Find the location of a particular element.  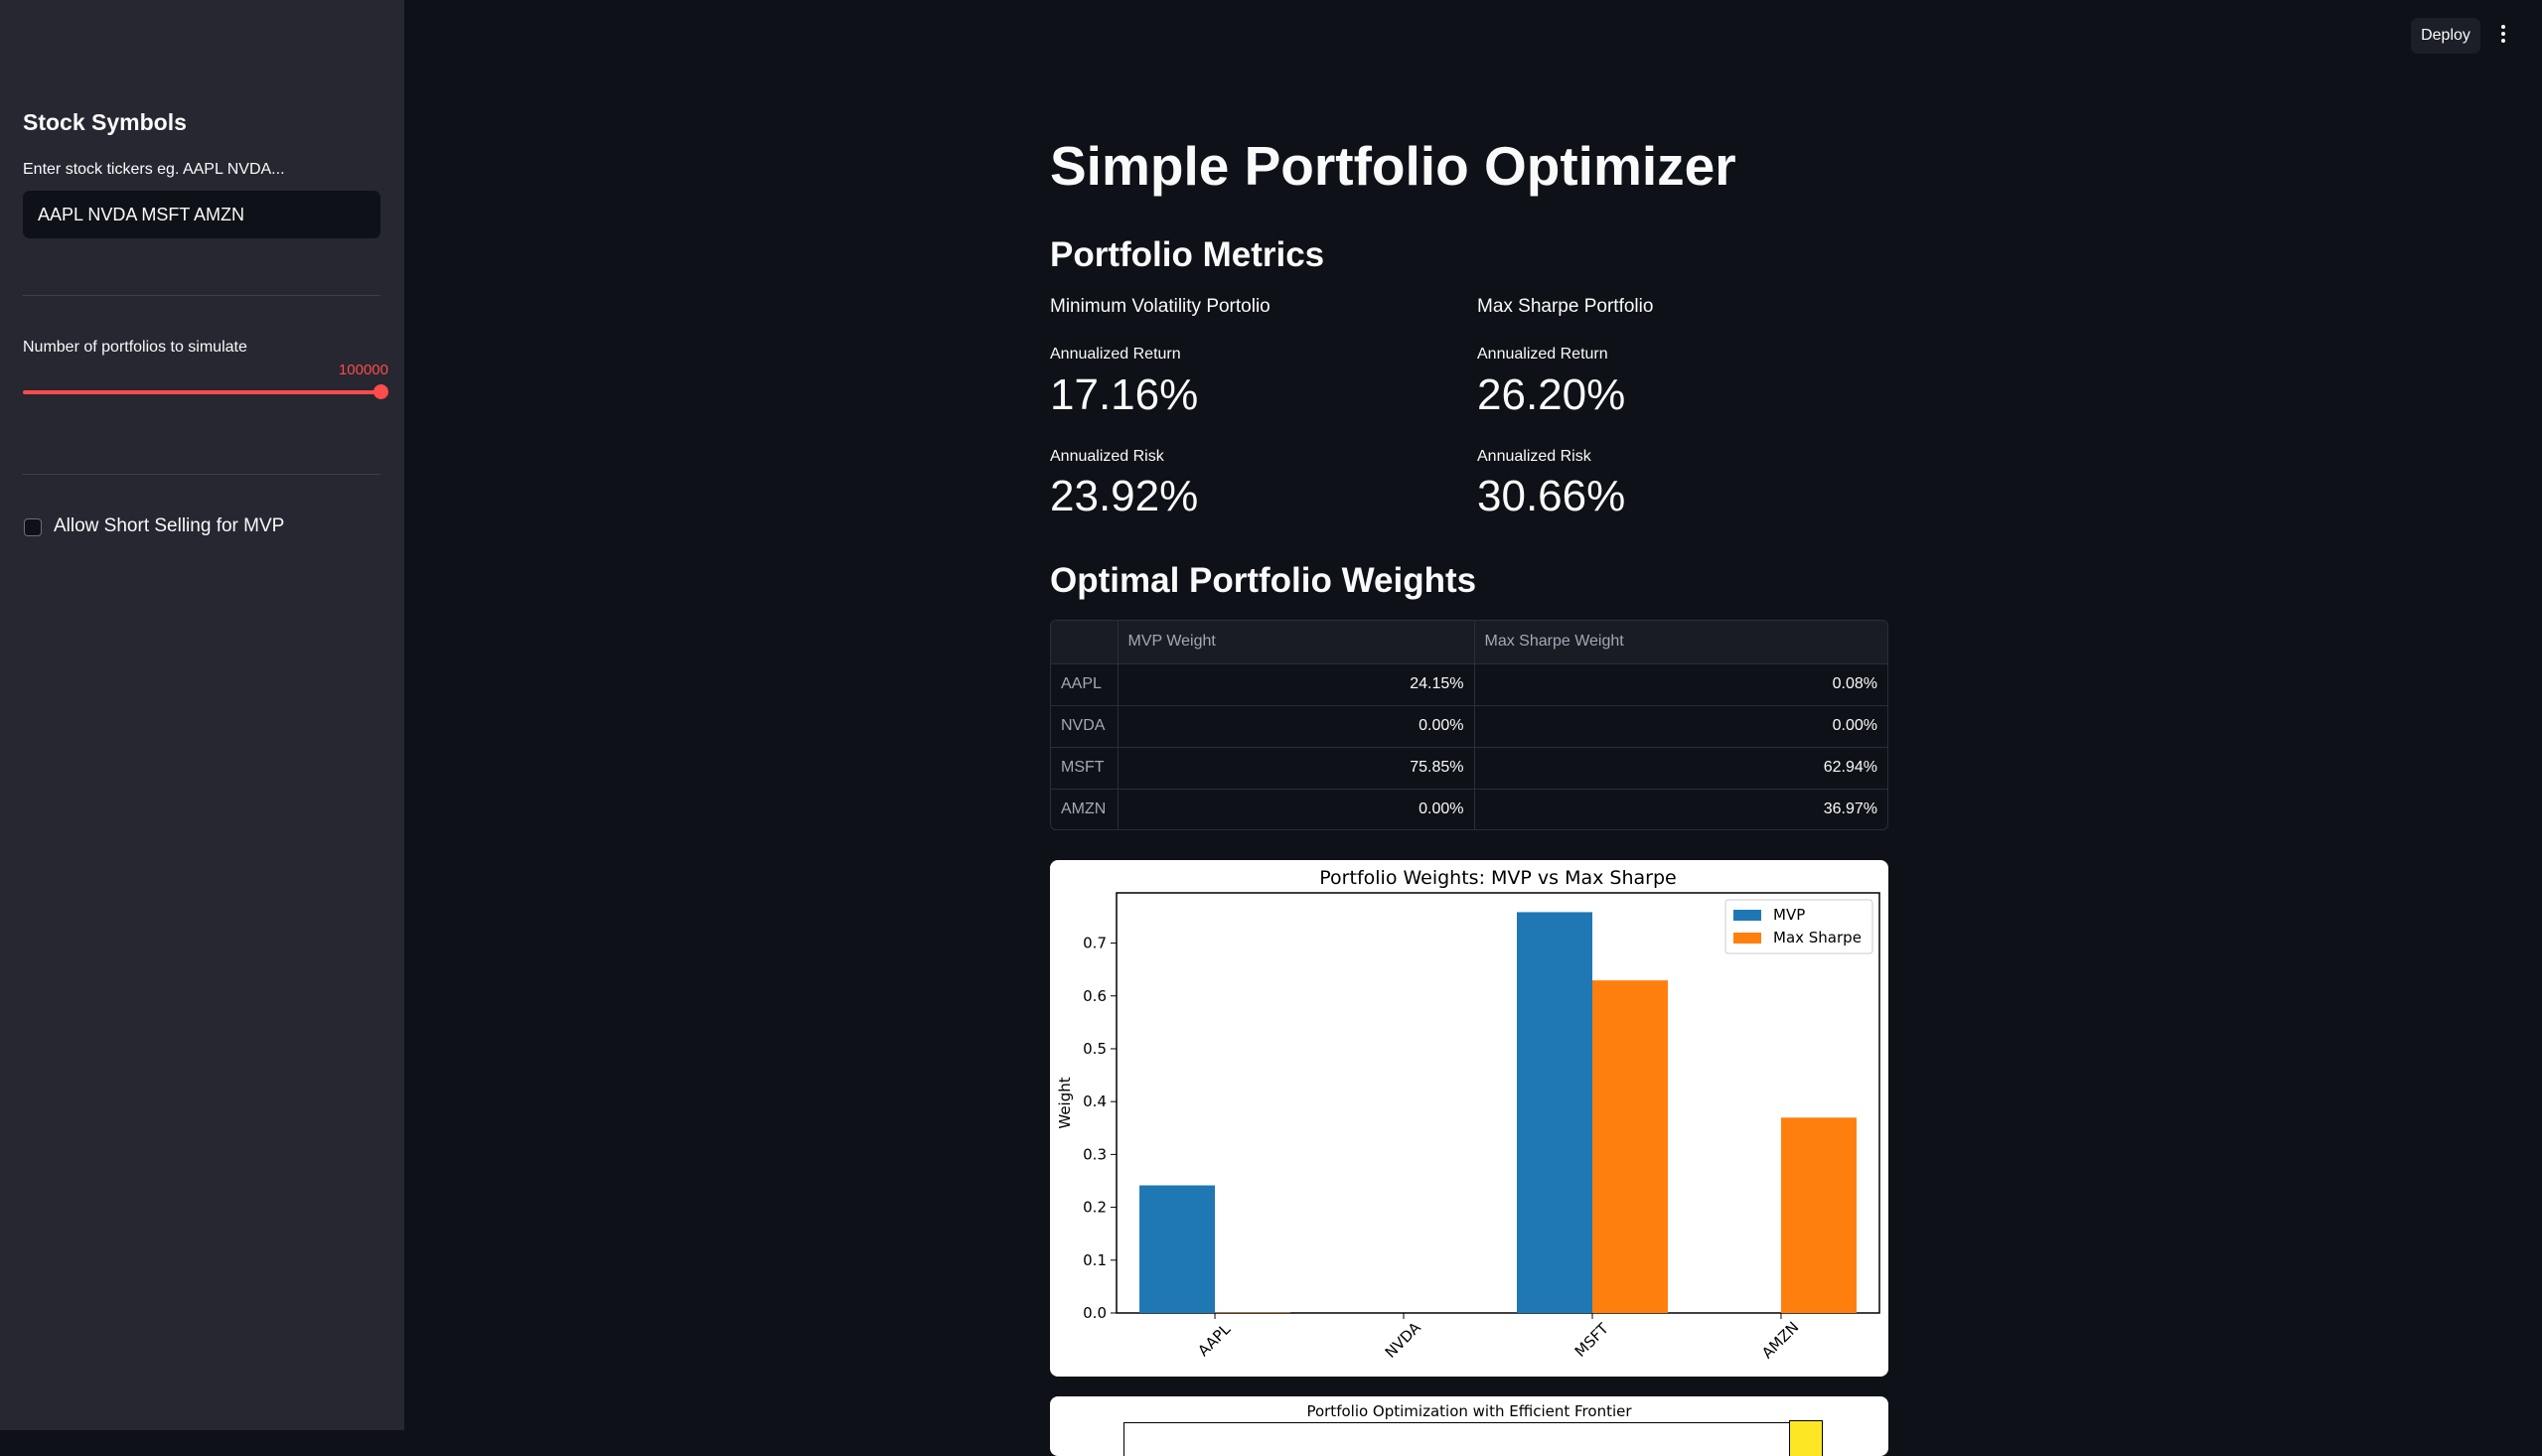

max-sharpe-return-value: 26.20% is located at coordinates (1551, 395).